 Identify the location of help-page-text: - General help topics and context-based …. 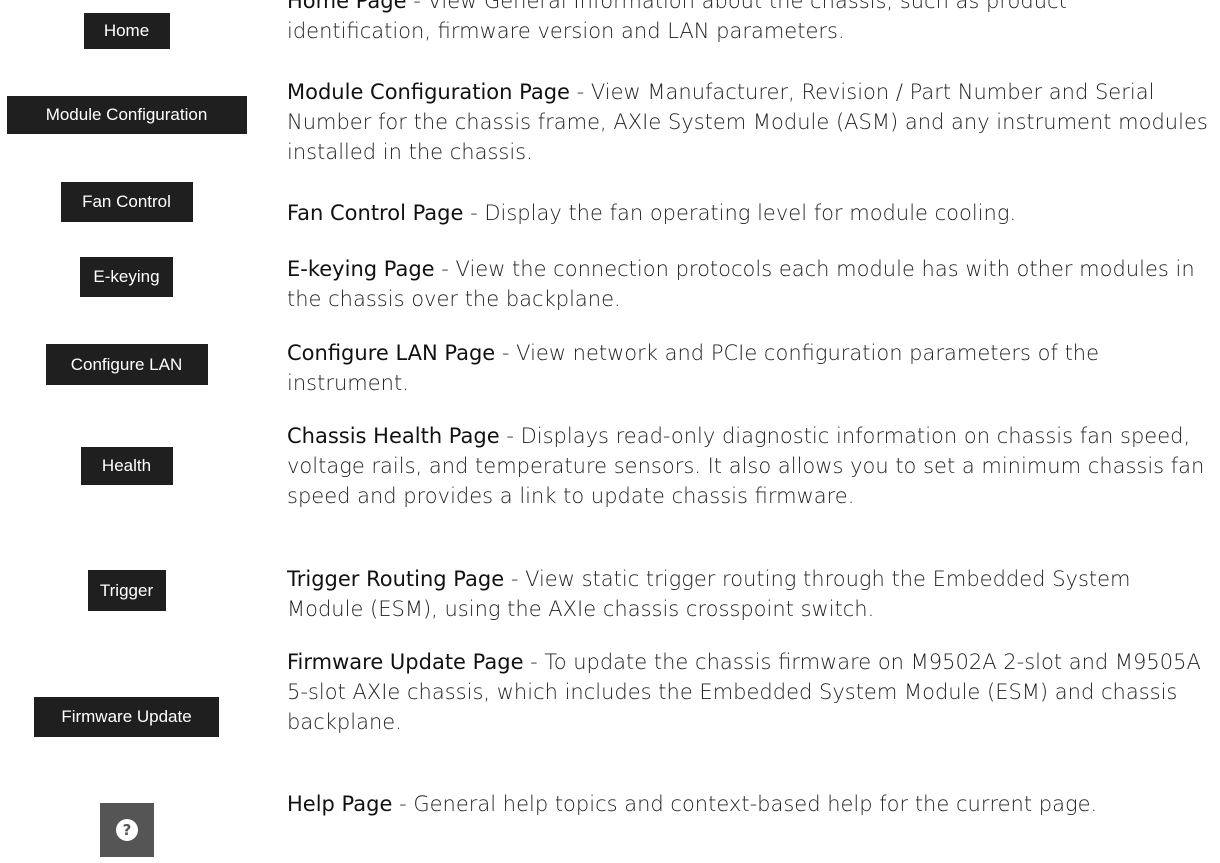
(745, 804).